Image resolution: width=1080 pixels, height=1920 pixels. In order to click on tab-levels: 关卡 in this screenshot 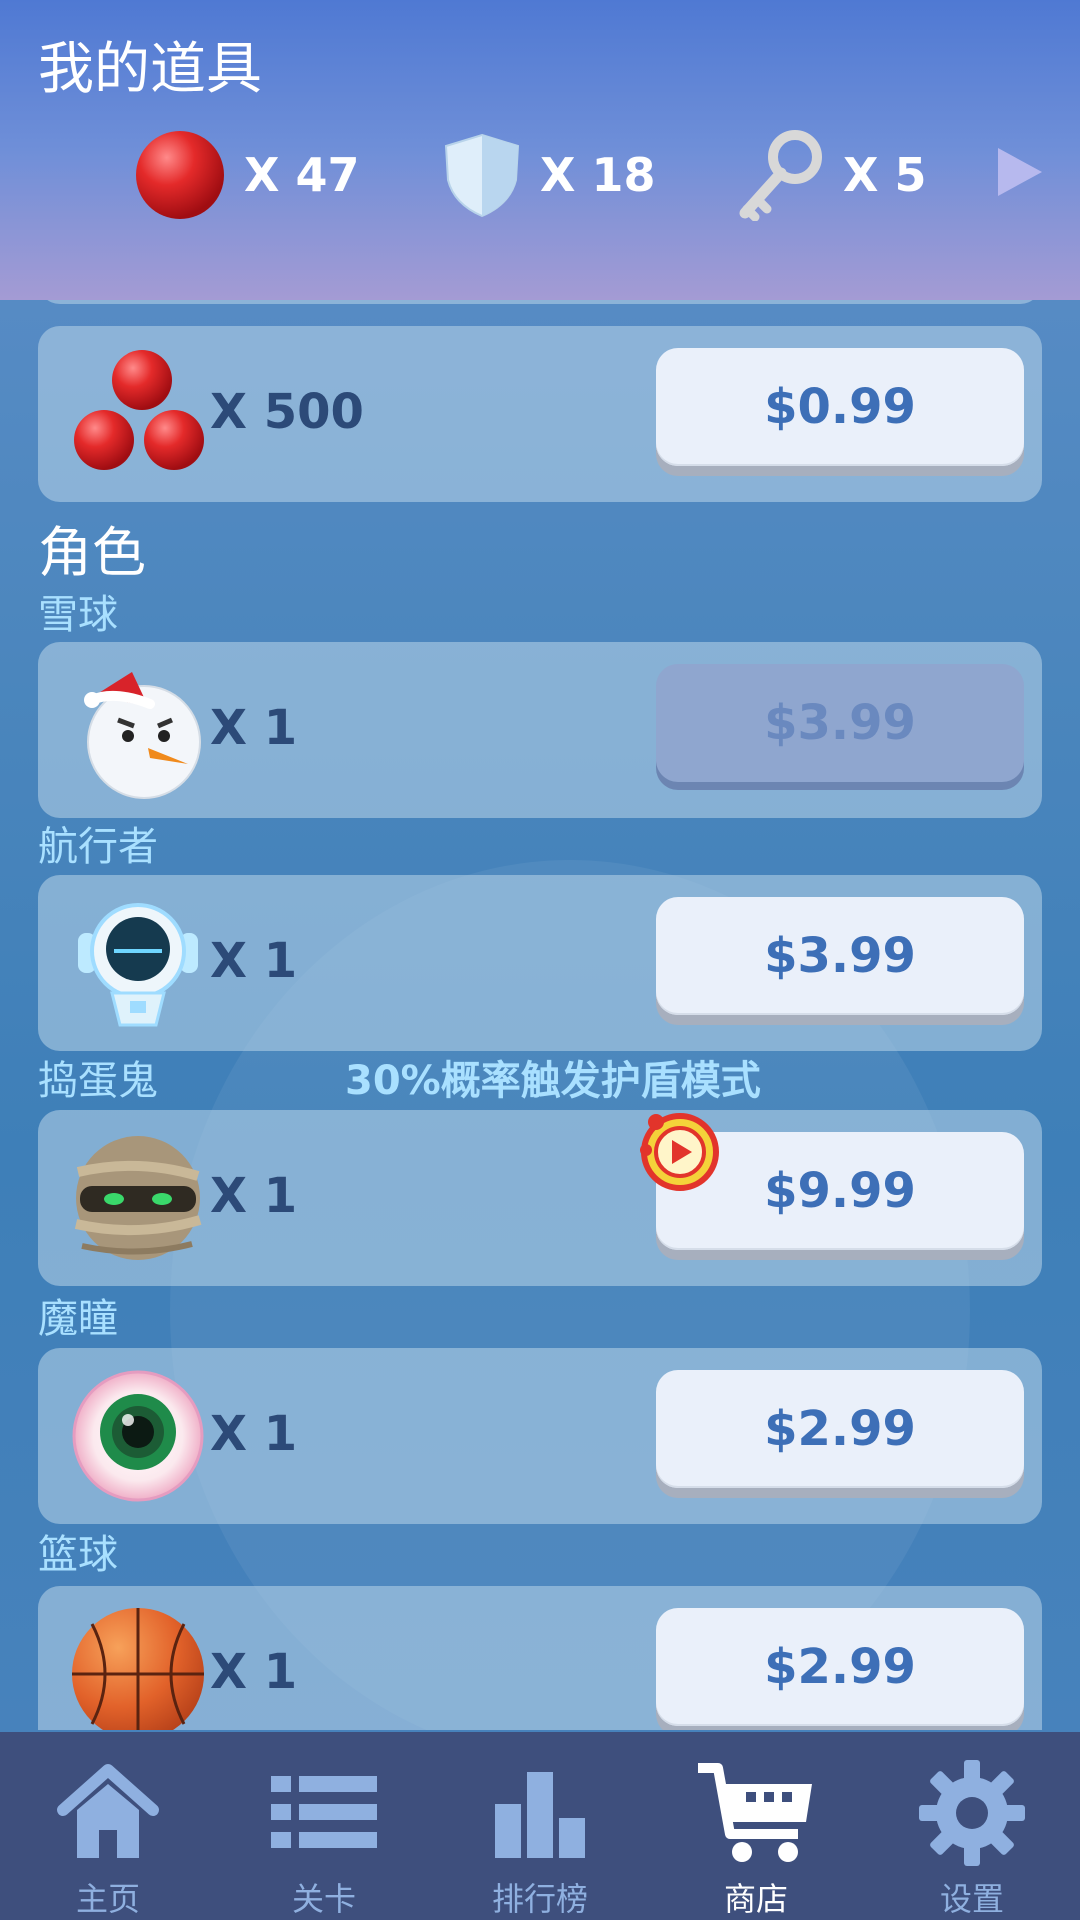, I will do `click(324, 1826)`.